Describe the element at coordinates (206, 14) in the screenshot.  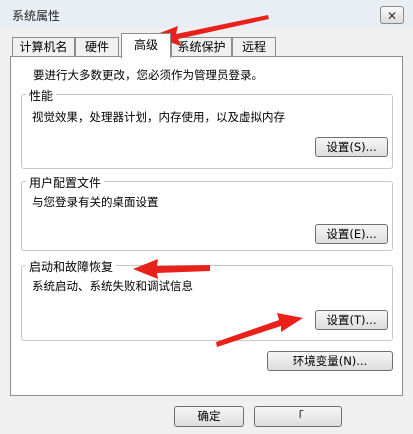
I see `title-bar: 系统属性 ✕` at that location.